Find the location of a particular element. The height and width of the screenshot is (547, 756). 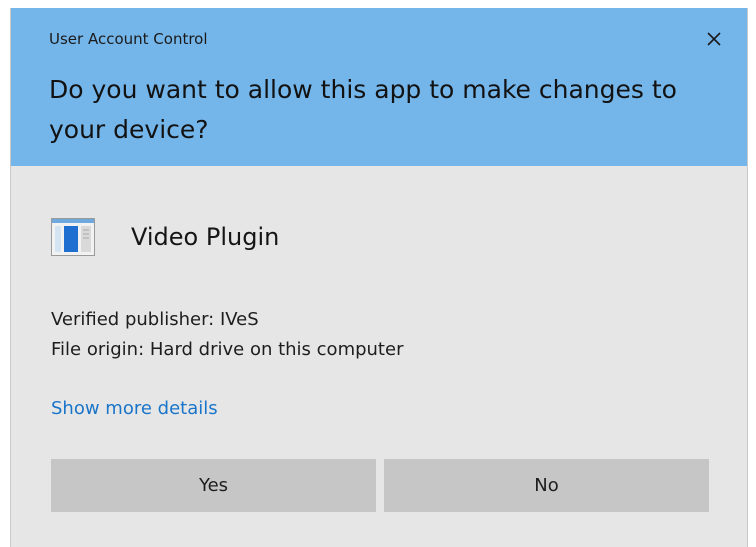

close-button is located at coordinates (714, 39).